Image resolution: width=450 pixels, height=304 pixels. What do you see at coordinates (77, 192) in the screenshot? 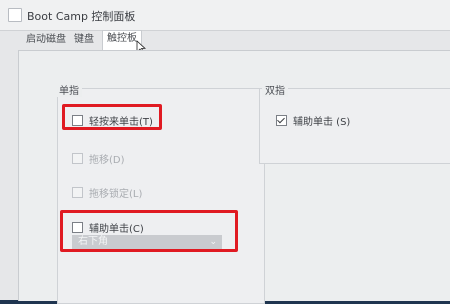
I see `drag-lock-checkbox` at bounding box center [77, 192].